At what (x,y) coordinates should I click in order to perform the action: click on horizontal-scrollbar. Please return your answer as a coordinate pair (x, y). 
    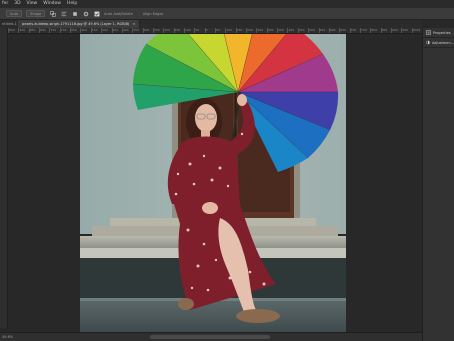
    Looking at the image, I should click on (210, 337).